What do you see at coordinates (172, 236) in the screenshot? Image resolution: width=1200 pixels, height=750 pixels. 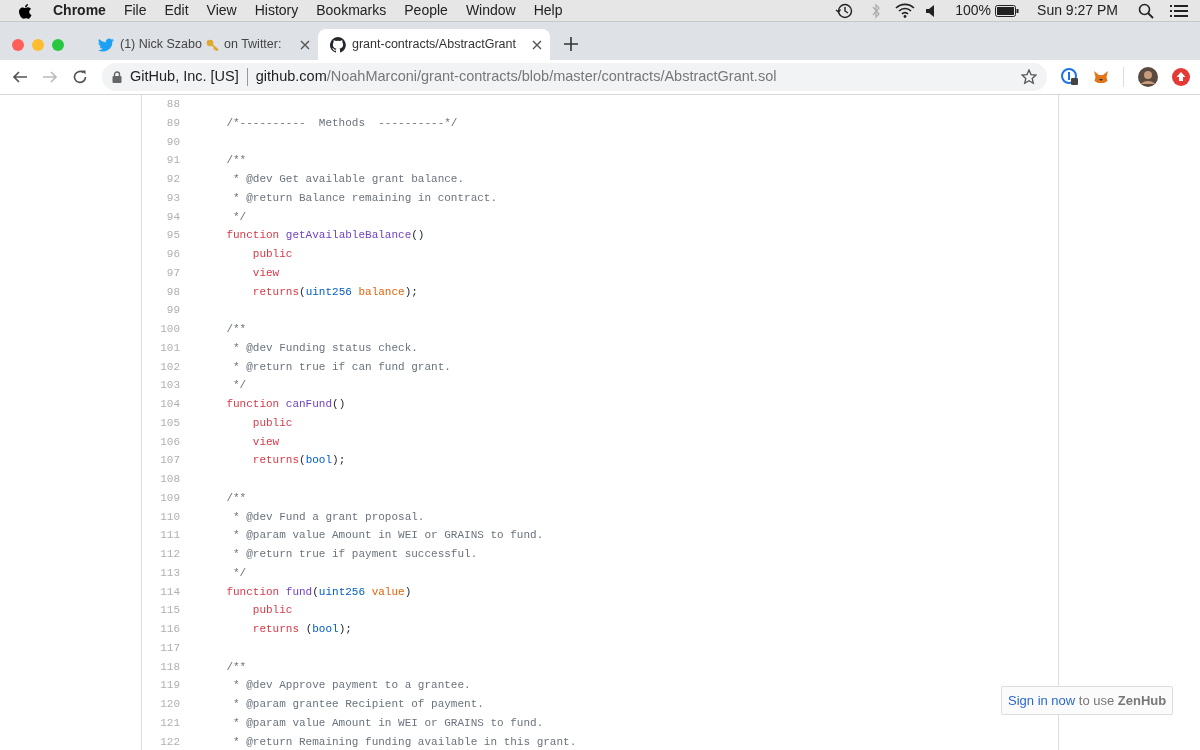 I see `line-number: 95` at bounding box center [172, 236].